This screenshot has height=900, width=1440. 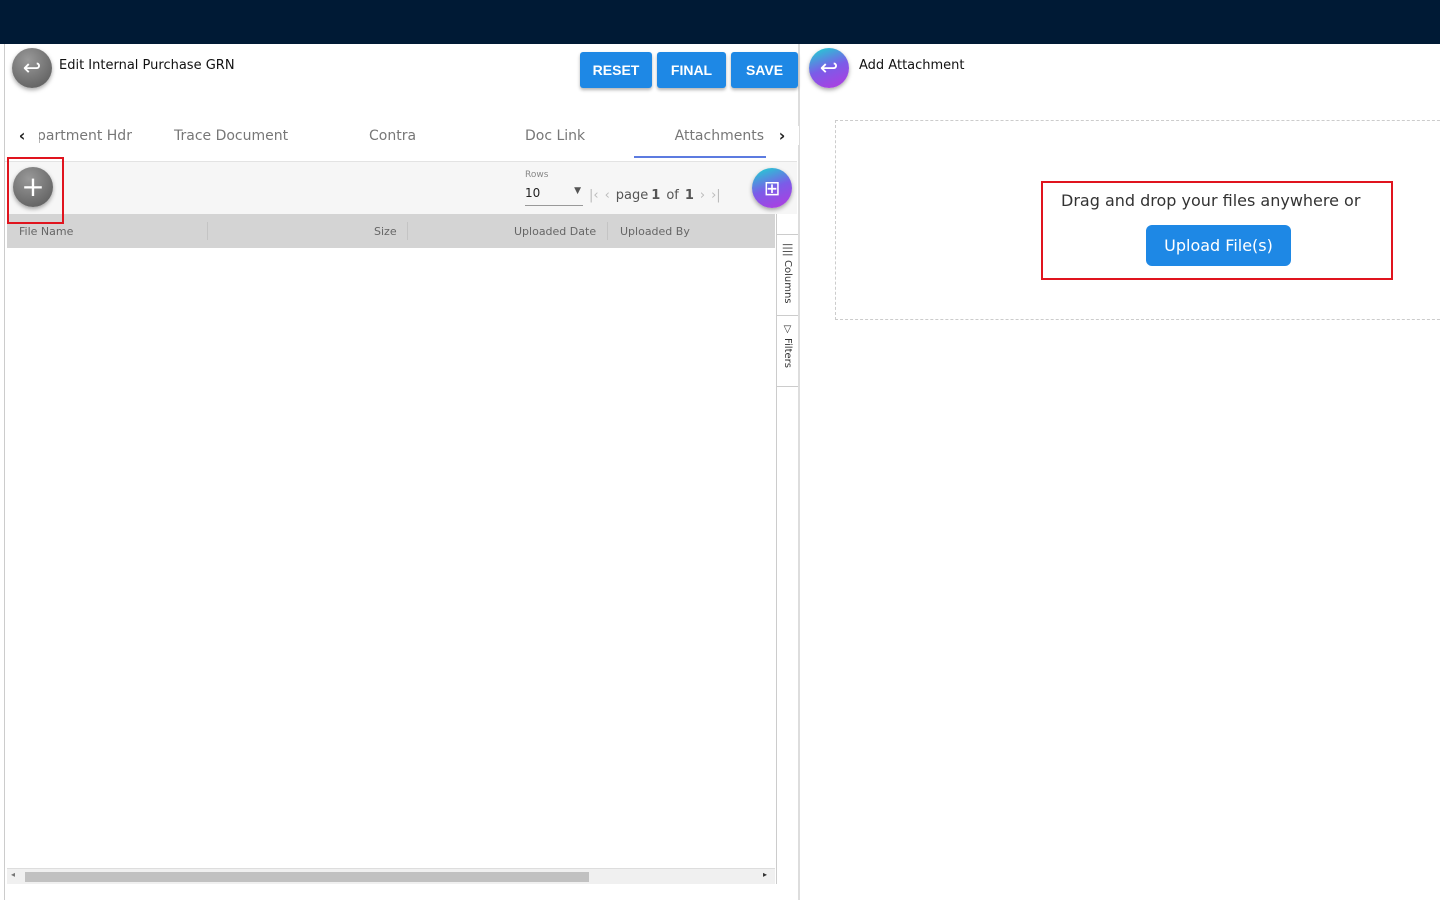 I want to click on scroll-left-icon: ◂, so click(x=13, y=874).